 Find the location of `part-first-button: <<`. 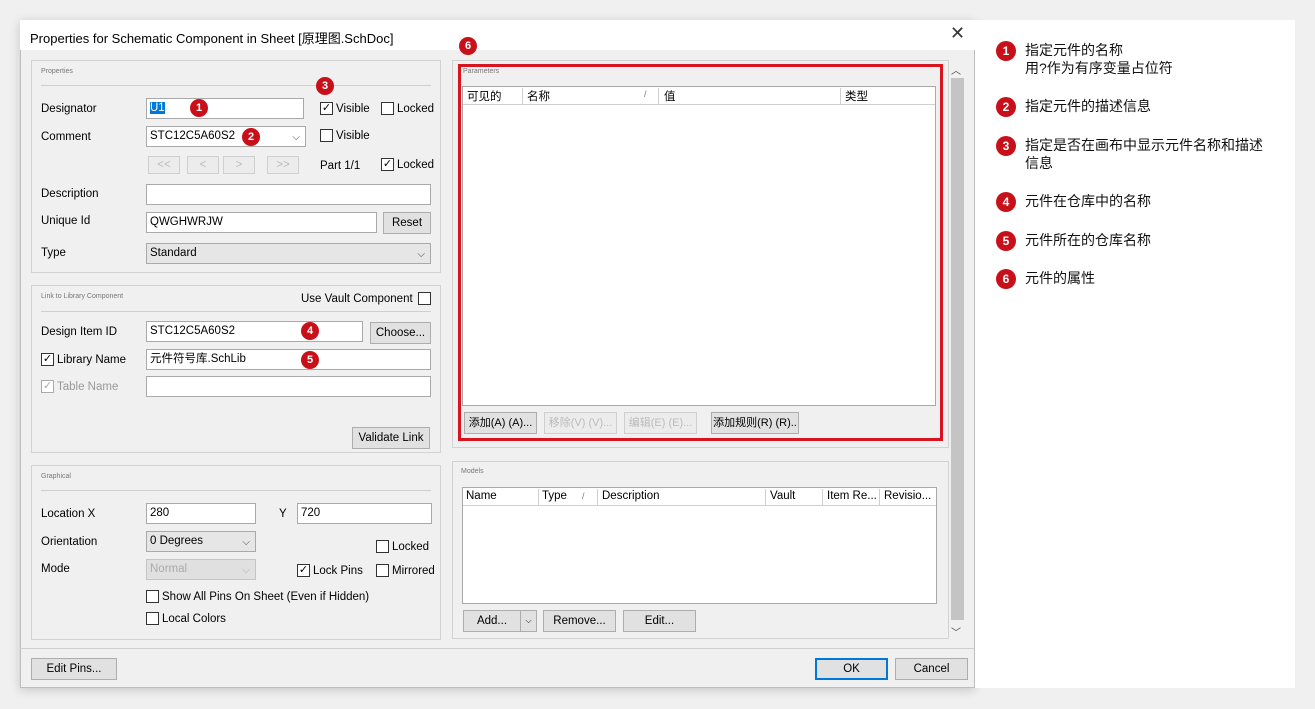

part-first-button: << is located at coordinates (164, 165).